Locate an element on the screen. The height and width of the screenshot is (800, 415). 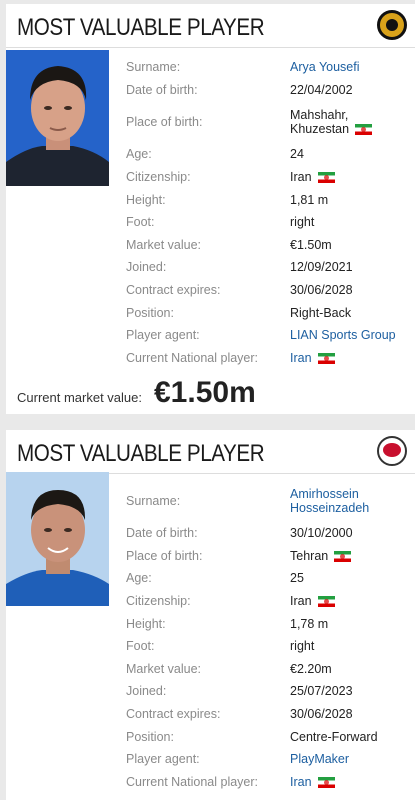
info-value: 1,78 m is located at coordinates (349, 624).